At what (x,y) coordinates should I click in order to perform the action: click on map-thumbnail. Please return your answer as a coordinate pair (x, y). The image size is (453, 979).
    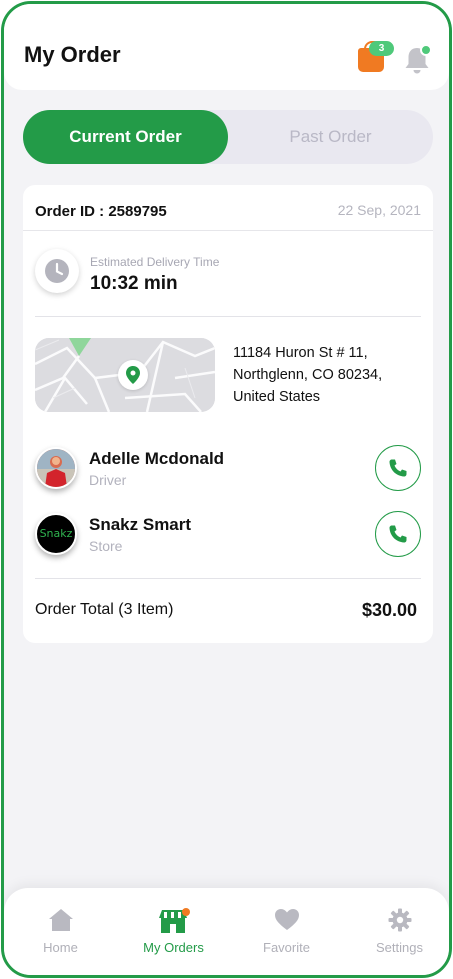
    Looking at the image, I should click on (125, 375).